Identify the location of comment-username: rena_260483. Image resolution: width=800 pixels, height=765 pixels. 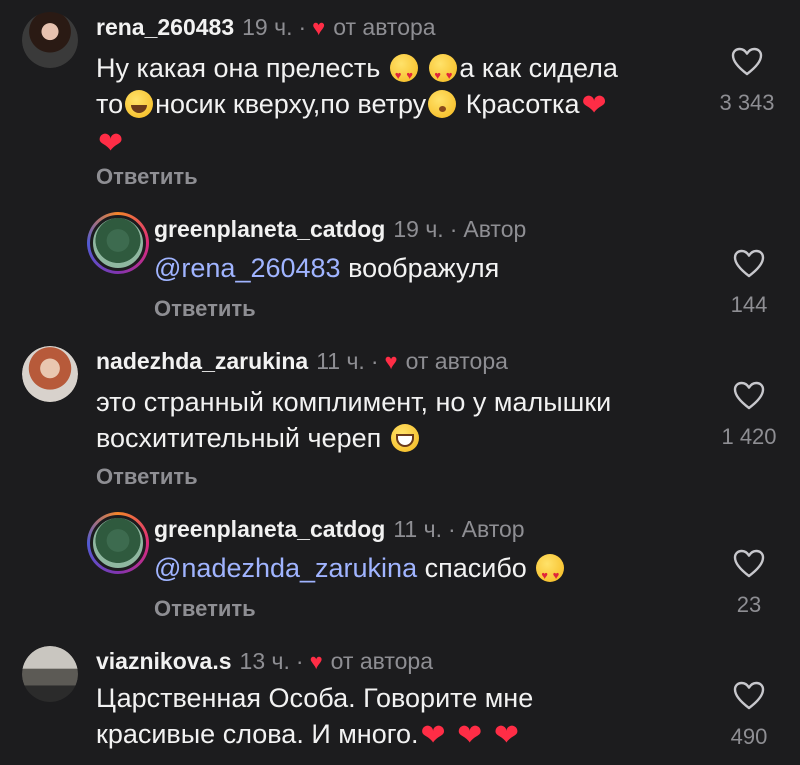
(165, 27).